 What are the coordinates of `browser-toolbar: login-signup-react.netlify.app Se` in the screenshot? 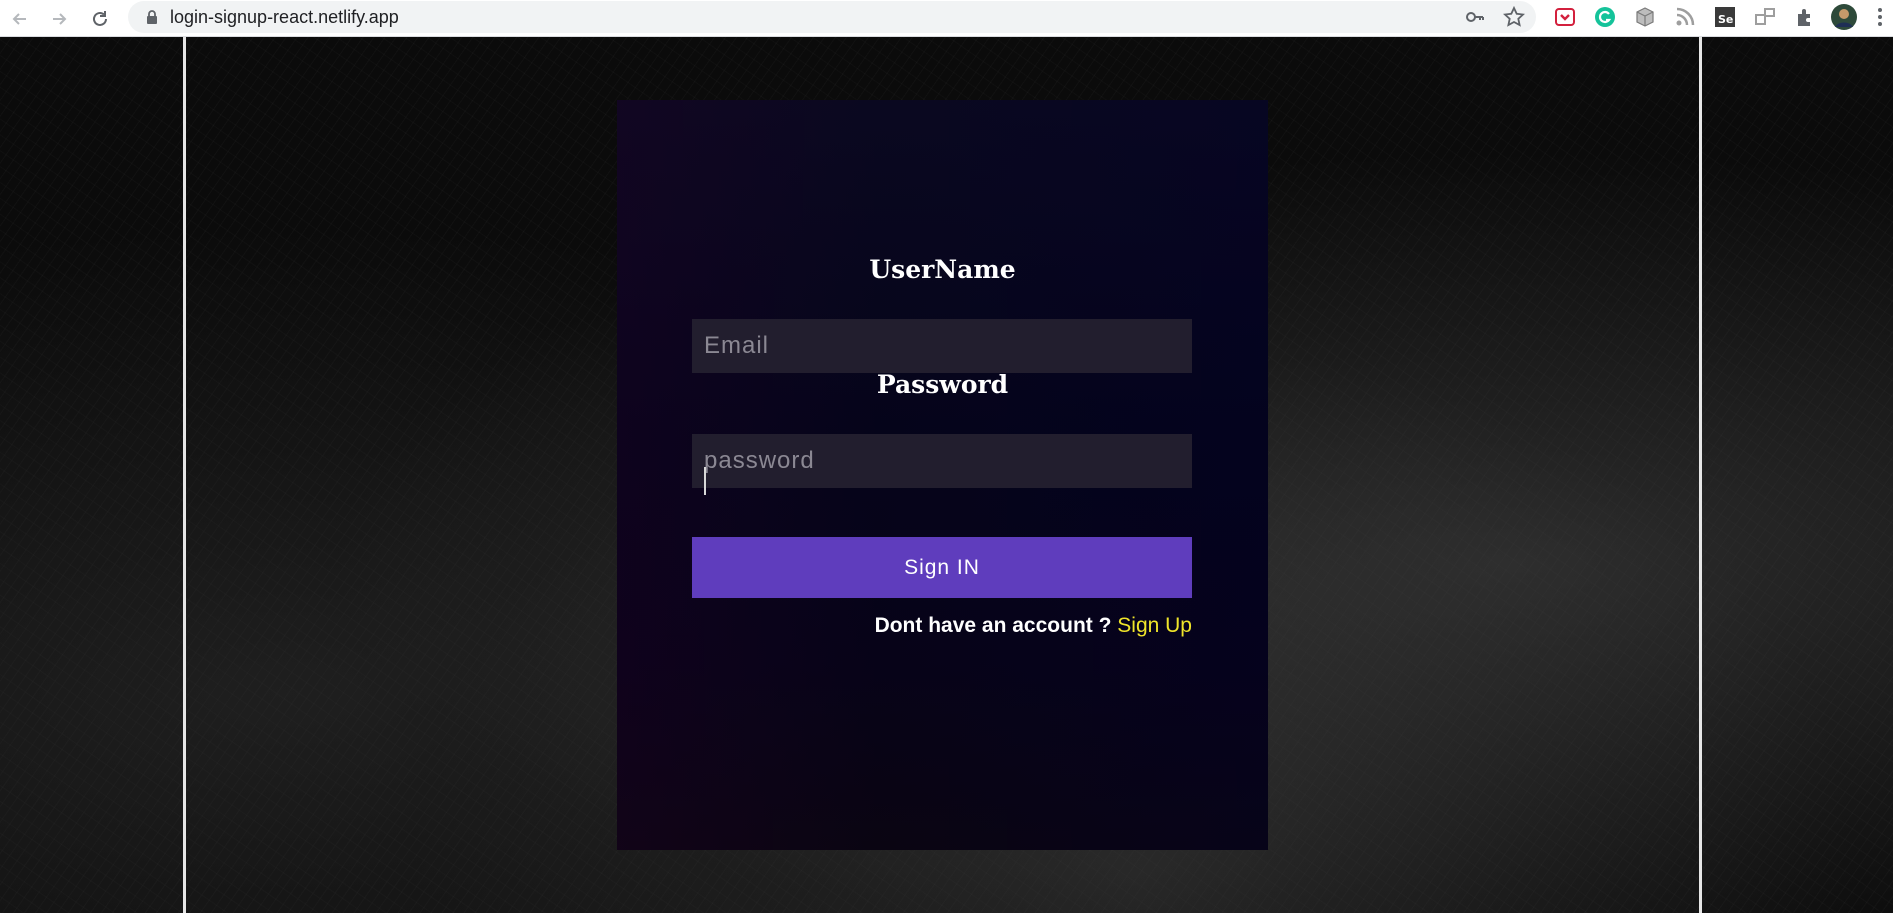 It's located at (946, 18).